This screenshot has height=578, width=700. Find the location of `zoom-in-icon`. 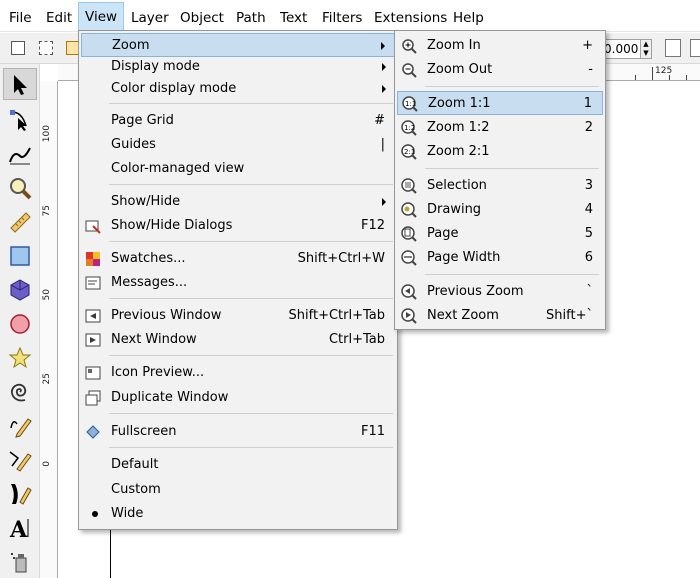

zoom-in-icon is located at coordinates (409, 46).